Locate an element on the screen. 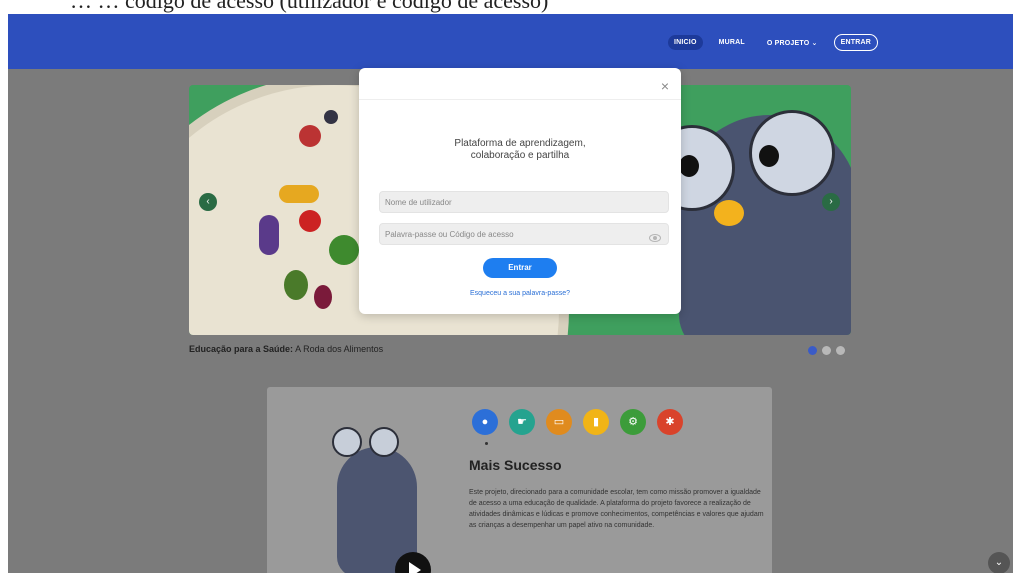 This screenshot has height=573, width=1013. book-icon: ▮ is located at coordinates (596, 422).